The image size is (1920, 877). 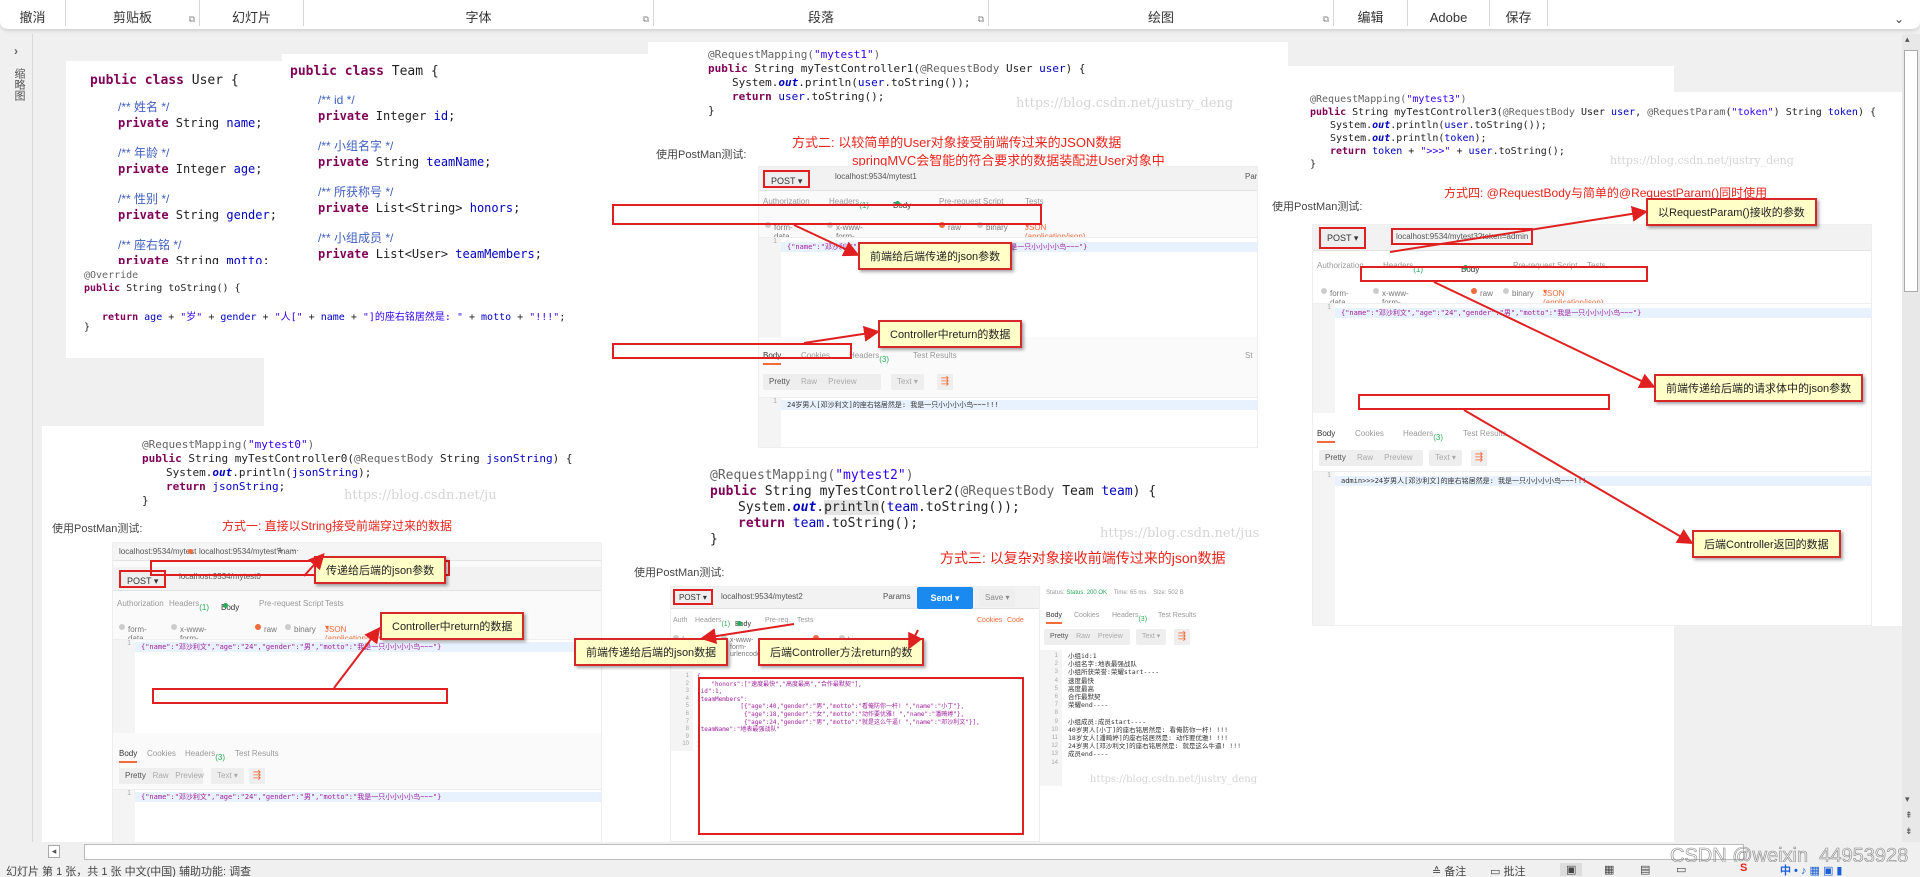 I want to click on reading-view-icon: ▤, so click(x=1645, y=869).